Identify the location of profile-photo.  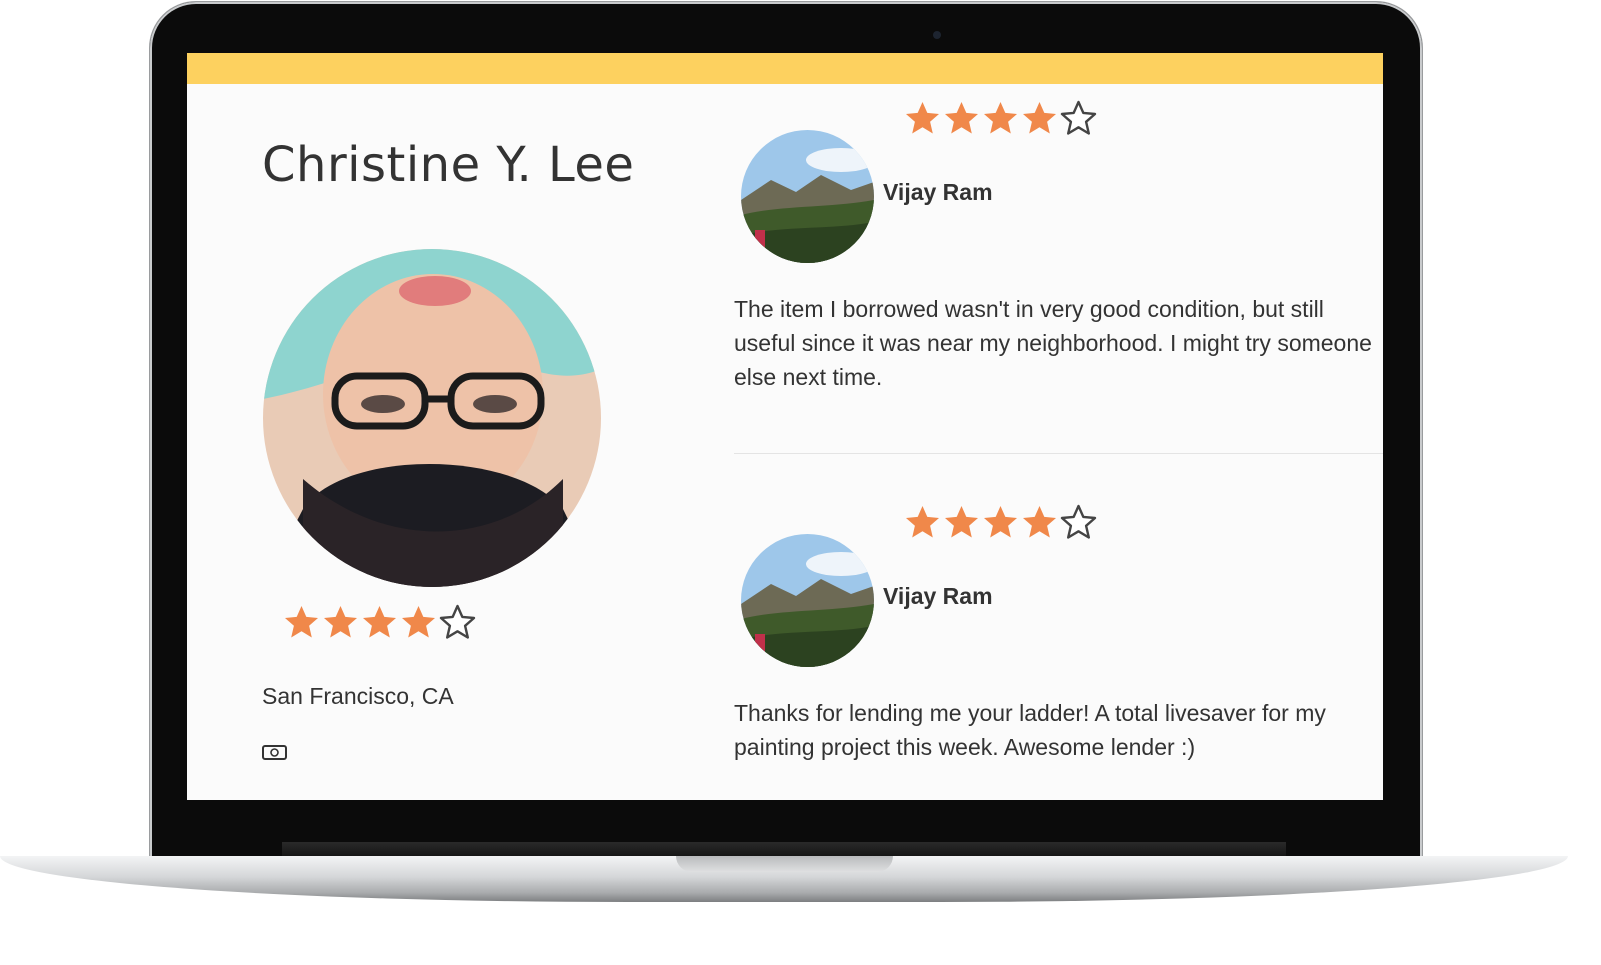
(432, 418).